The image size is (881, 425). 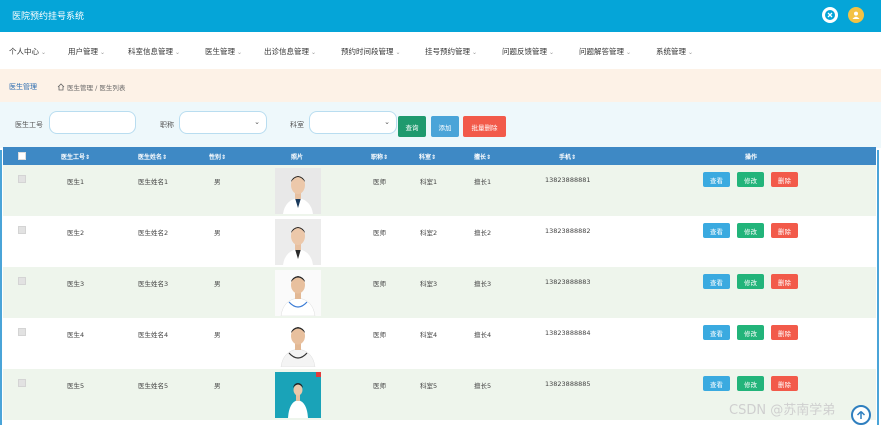 I want to click on column-header-department: 科室⇕, so click(x=427, y=156).